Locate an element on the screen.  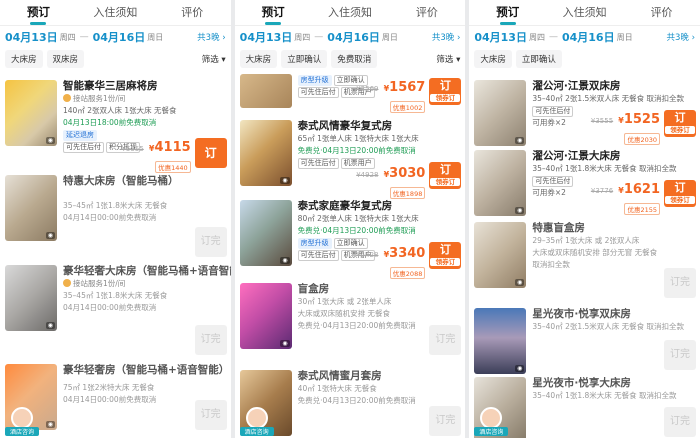
room-name: 濯公河·江景双床房 is located at coordinates (576, 86).